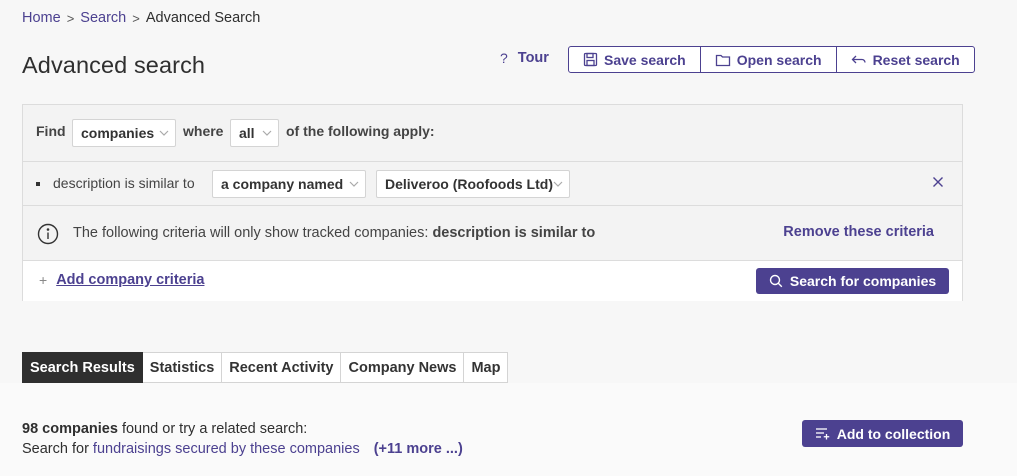 The height and width of the screenshot is (476, 1017). I want to click on save-search-label: Save search, so click(645, 59).